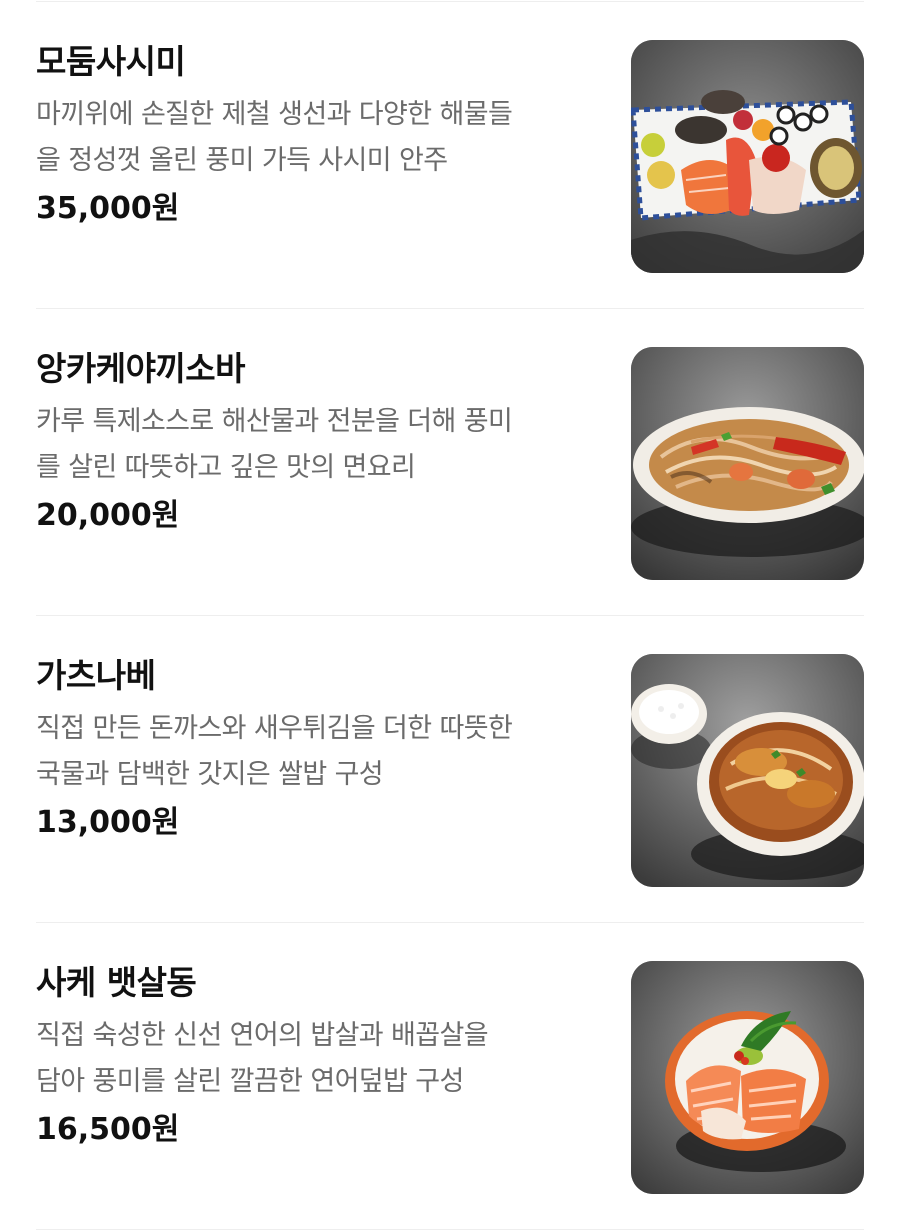 This screenshot has width=900, height=1232. Describe the element at coordinates (274, 421) in the screenshot. I see `description-line: 카루 특제소스로 해산물과 전분을 더해 풍미` at that location.